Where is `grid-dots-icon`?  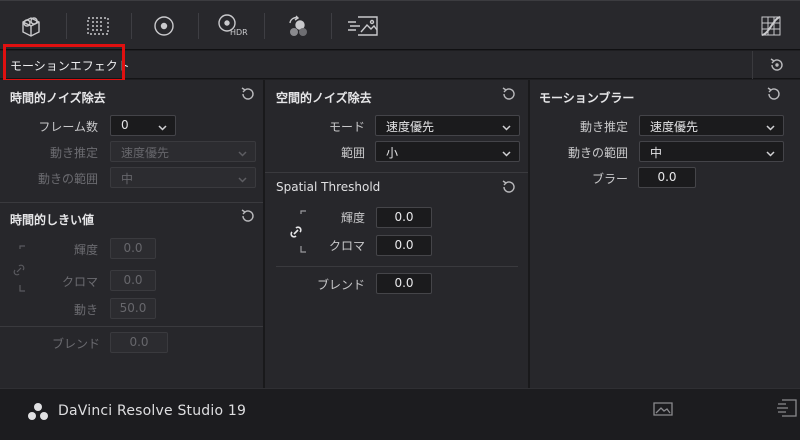
grid-dots-icon is located at coordinates (98, 26).